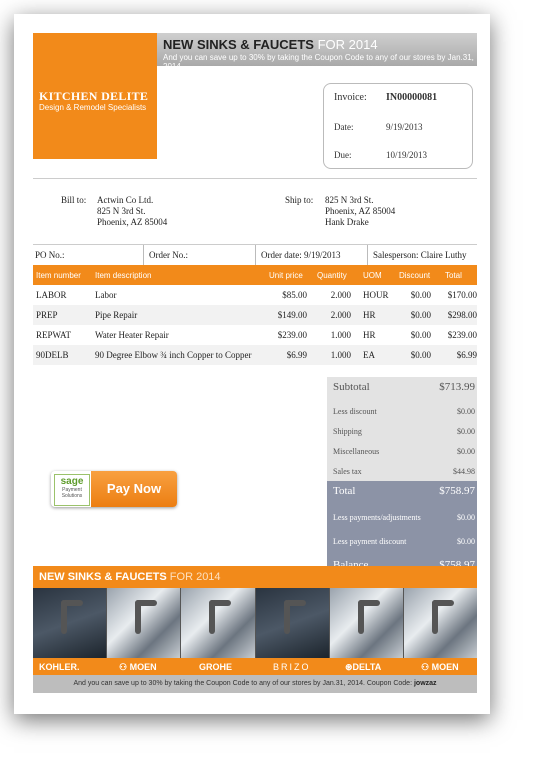 This screenshot has width=543, height=757. Describe the element at coordinates (466, 355) in the screenshot. I see `cell-total: $6.99` at that location.